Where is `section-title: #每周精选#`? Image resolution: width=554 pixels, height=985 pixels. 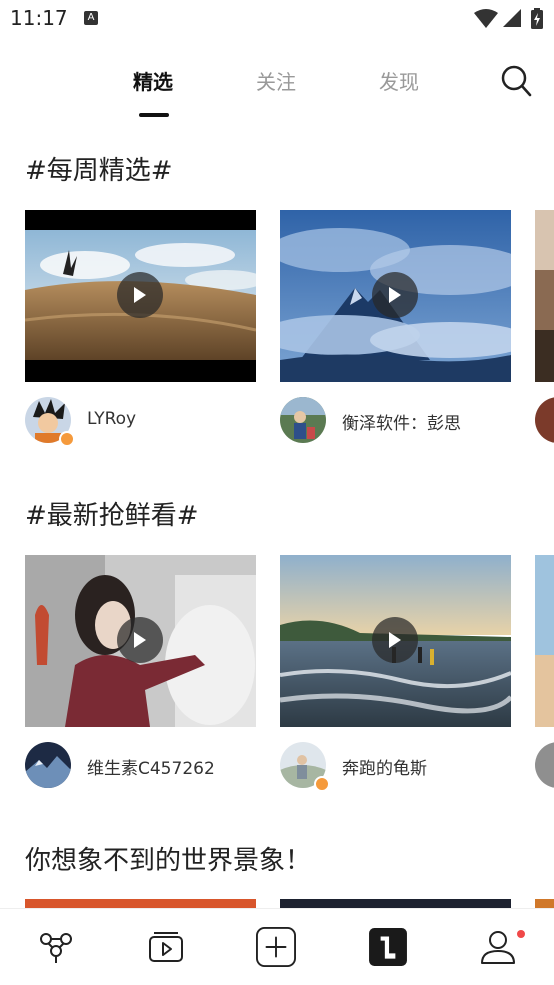 section-title: #每周精选# is located at coordinates (99, 171).